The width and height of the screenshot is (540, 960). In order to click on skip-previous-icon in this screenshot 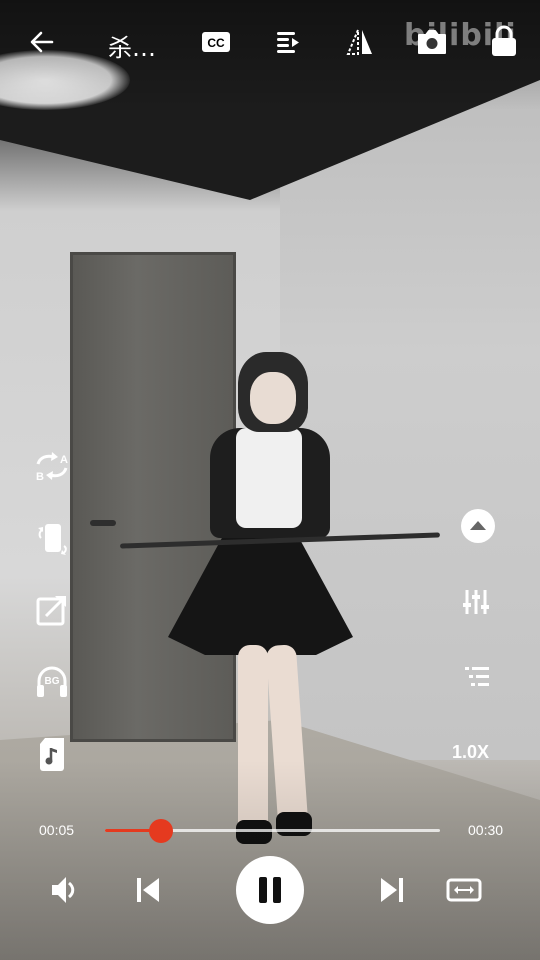, I will do `click(148, 890)`.